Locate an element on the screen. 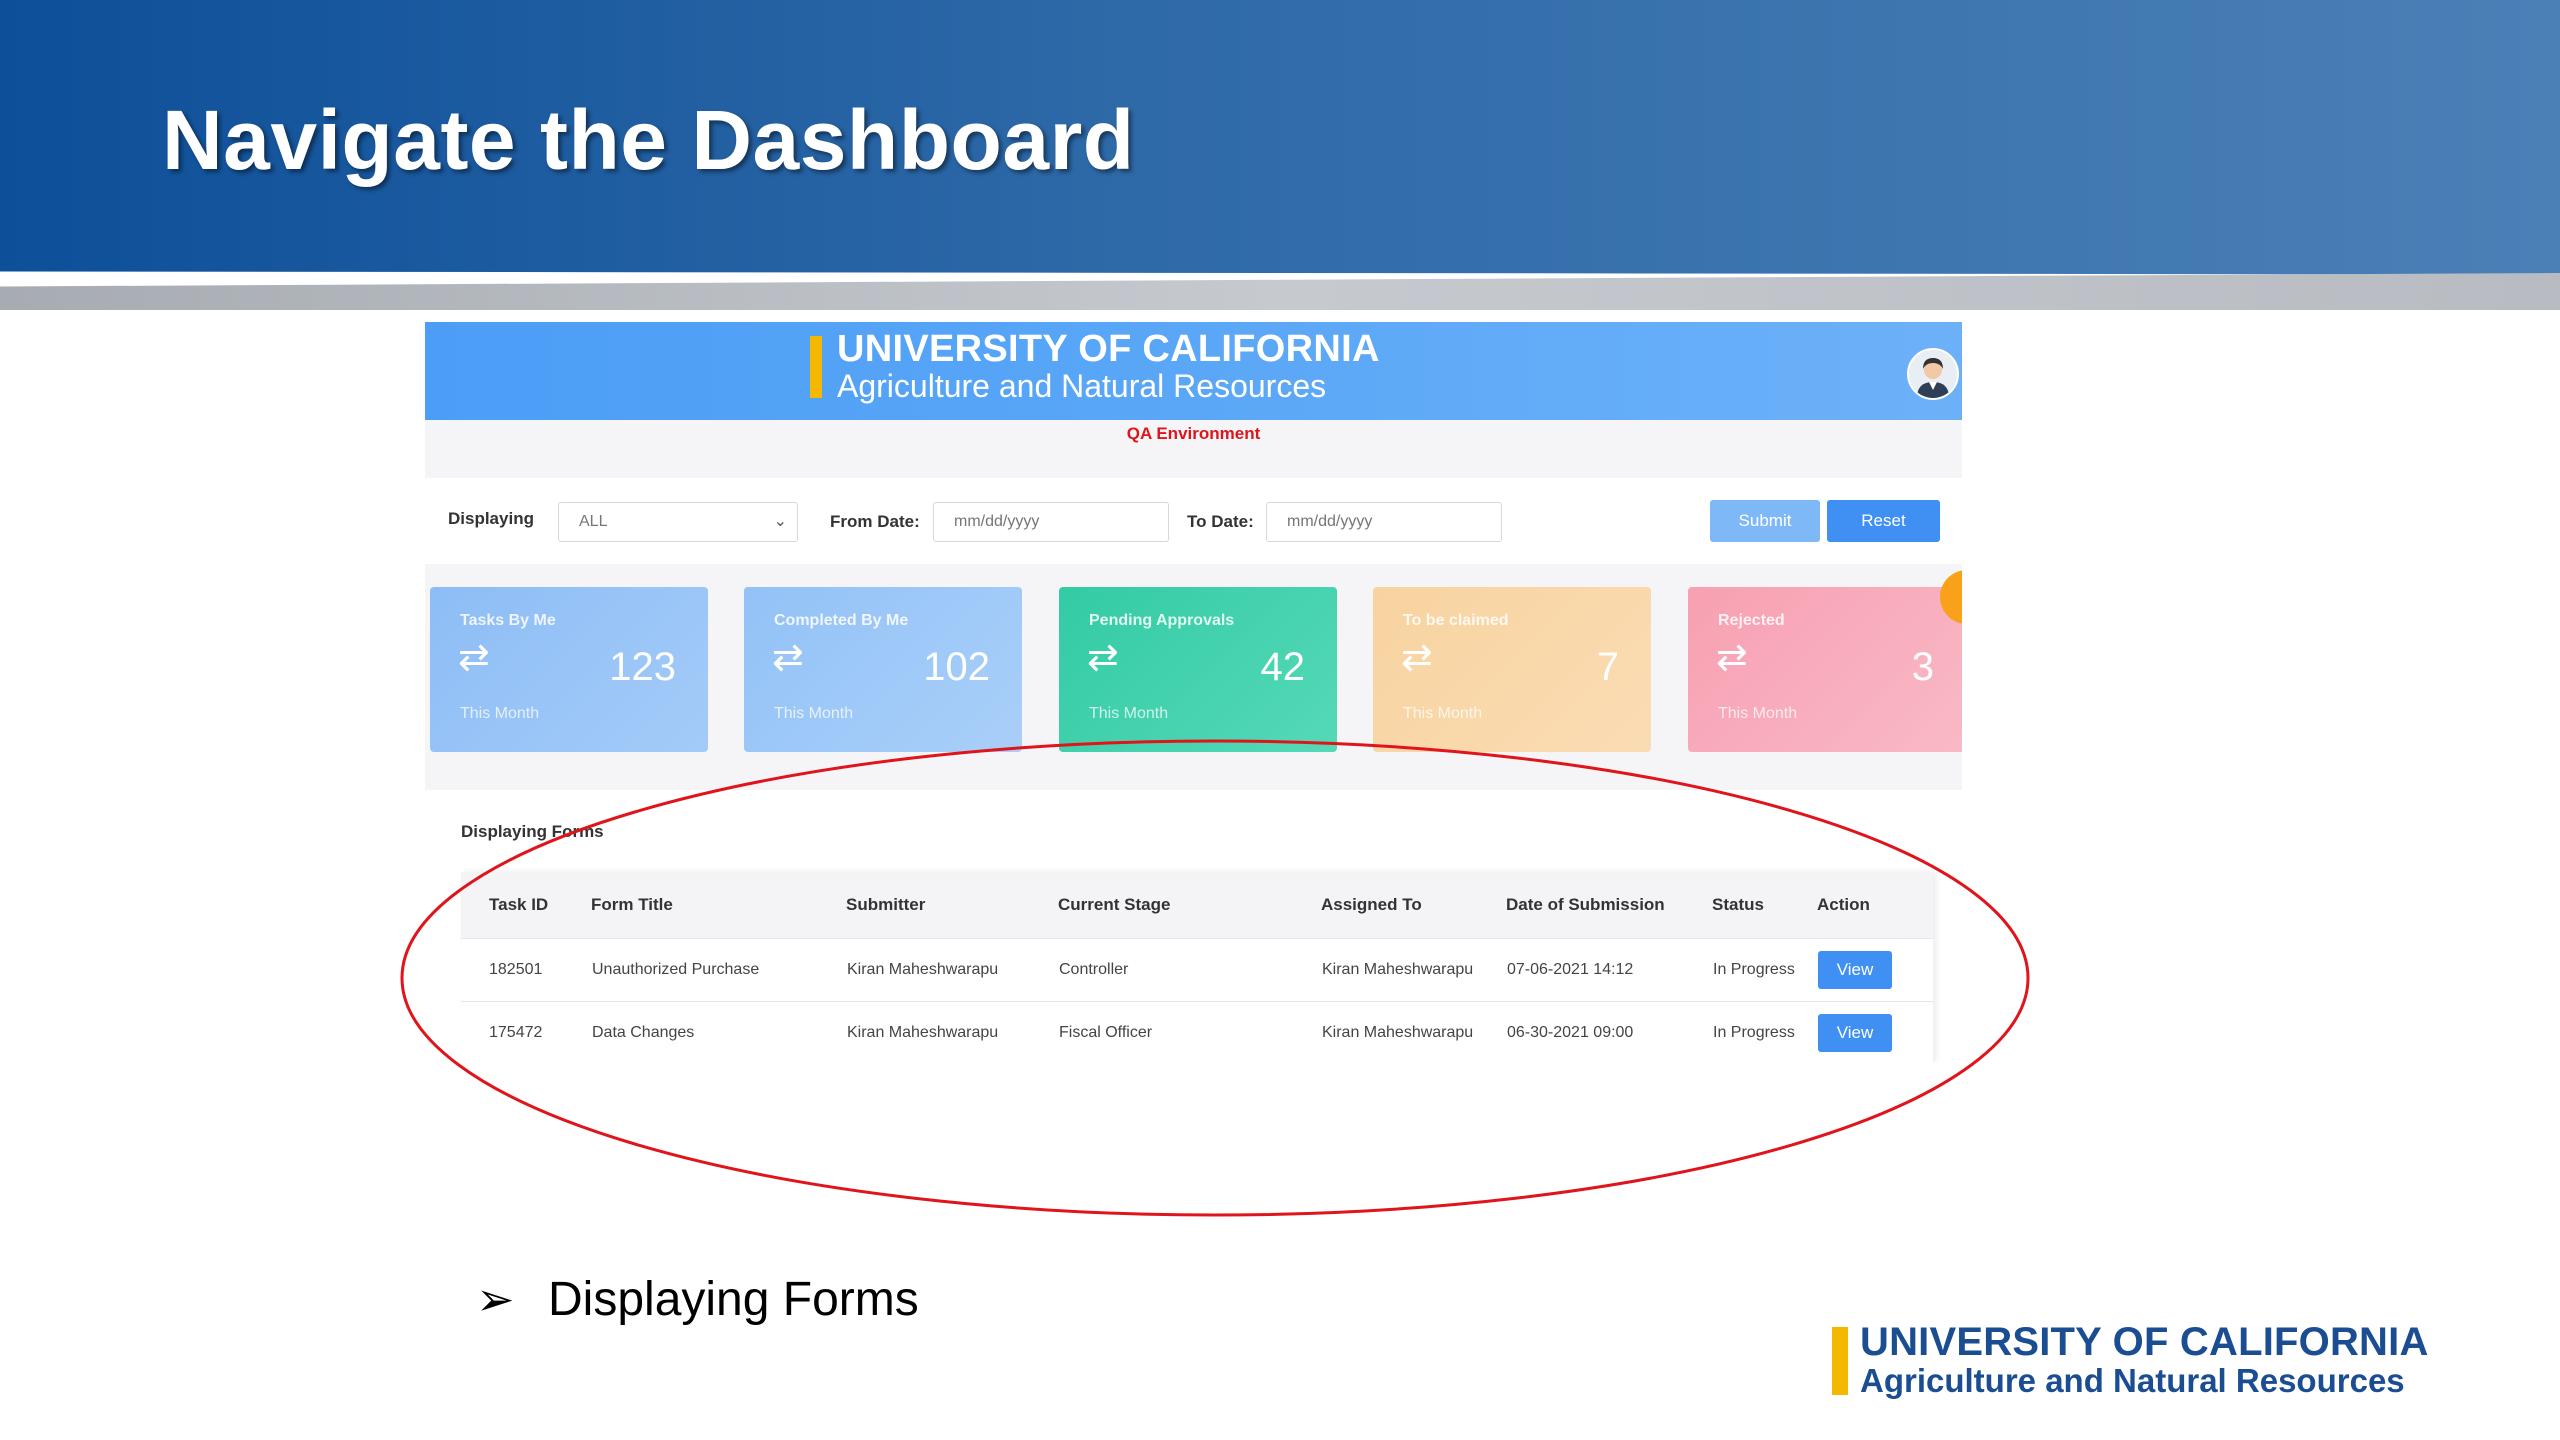 Image resolution: width=2560 pixels, height=1440 pixels. col-status: Status is located at coordinates (1764, 905).